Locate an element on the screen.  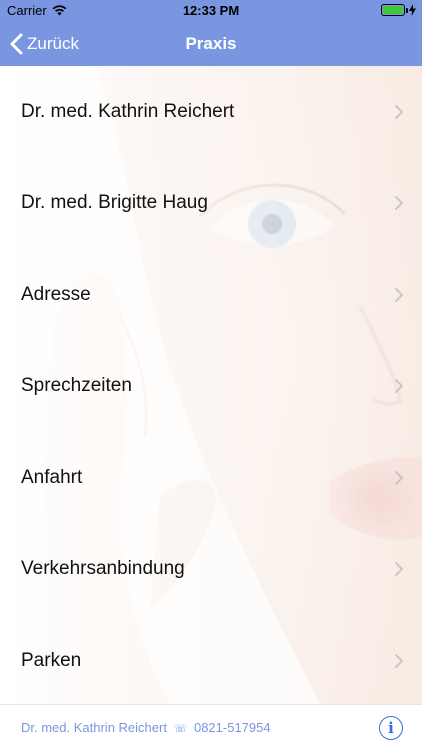
menu-item-label: Dr. med. Kathrin Reichert is located at coordinates (128, 111).